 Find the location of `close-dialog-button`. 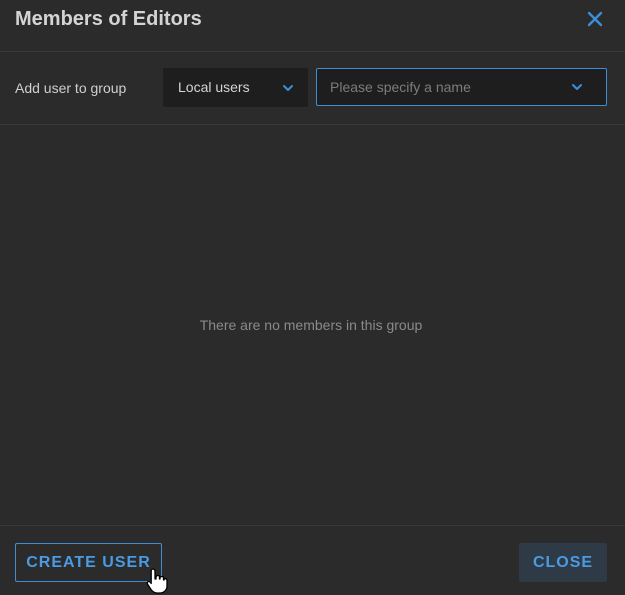

close-dialog-button is located at coordinates (595, 19).